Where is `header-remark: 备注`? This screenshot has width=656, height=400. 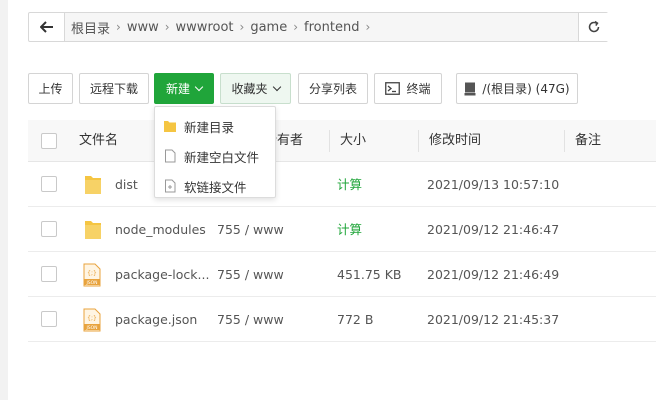 header-remark: 备注 is located at coordinates (588, 141).